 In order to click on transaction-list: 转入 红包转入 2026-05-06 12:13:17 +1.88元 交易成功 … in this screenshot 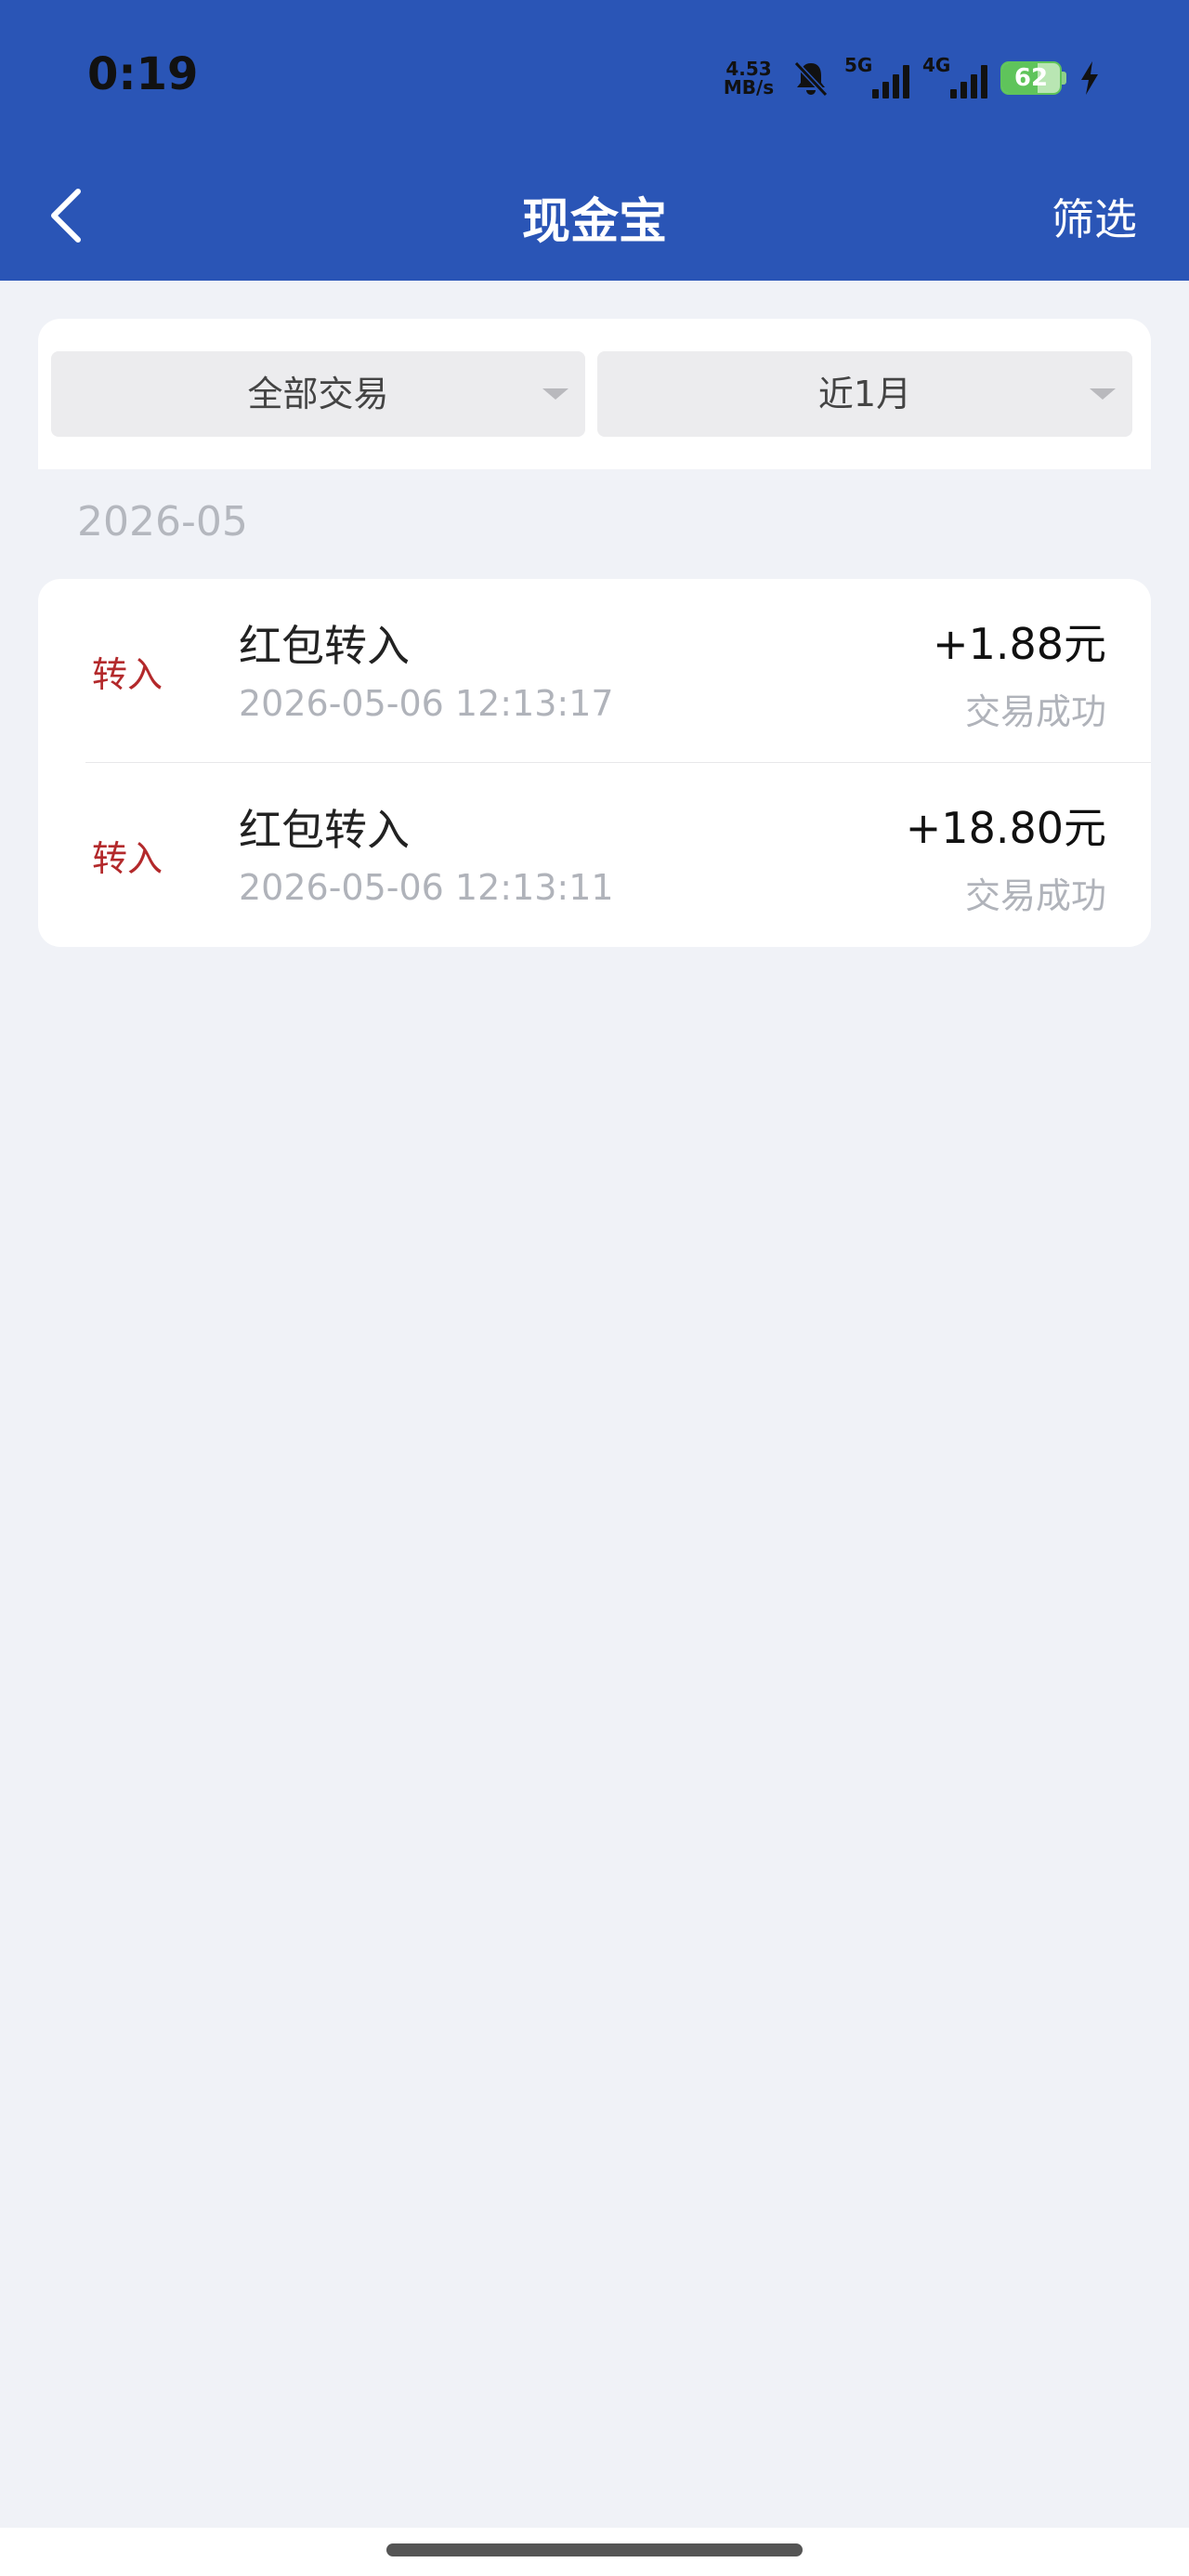, I will do `click(594, 763)`.